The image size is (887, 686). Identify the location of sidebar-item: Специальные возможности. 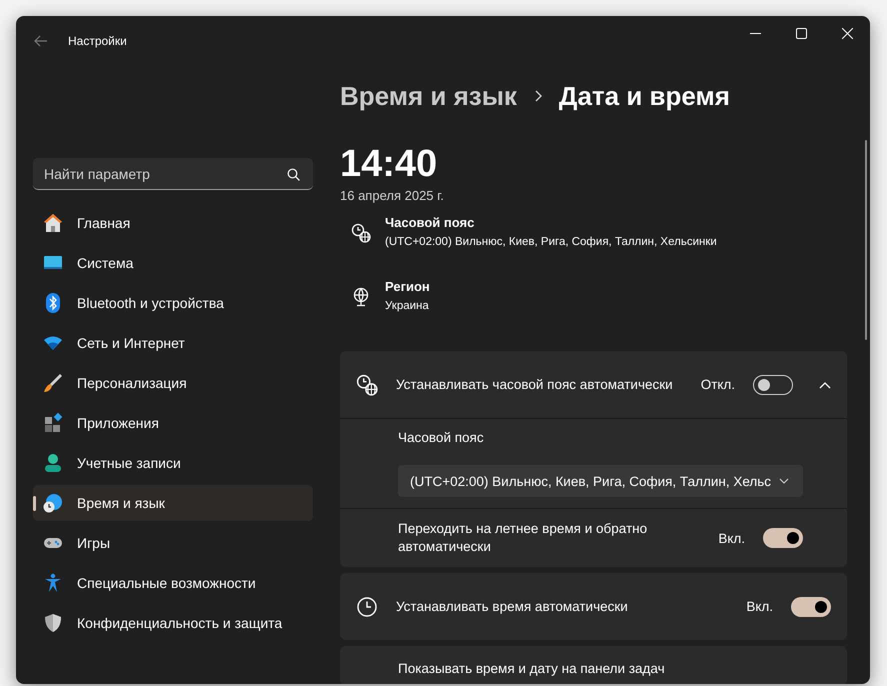
(173, 583).